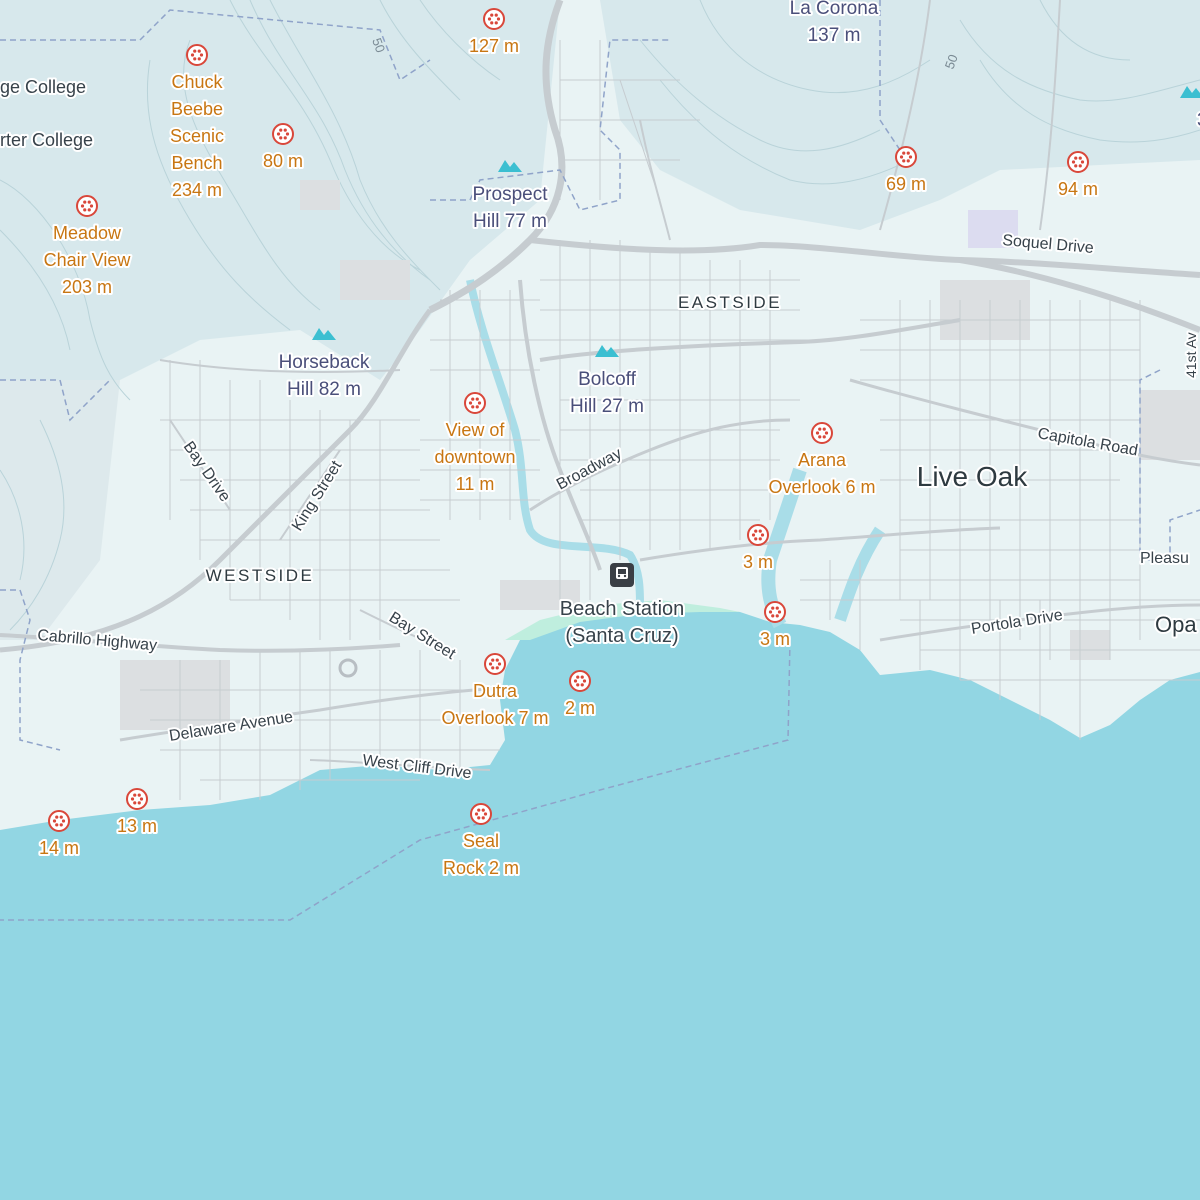  Describe the element at coordinates (510, 221) in the screenshot. I see `peak-label: Hill 77 m` at that location.